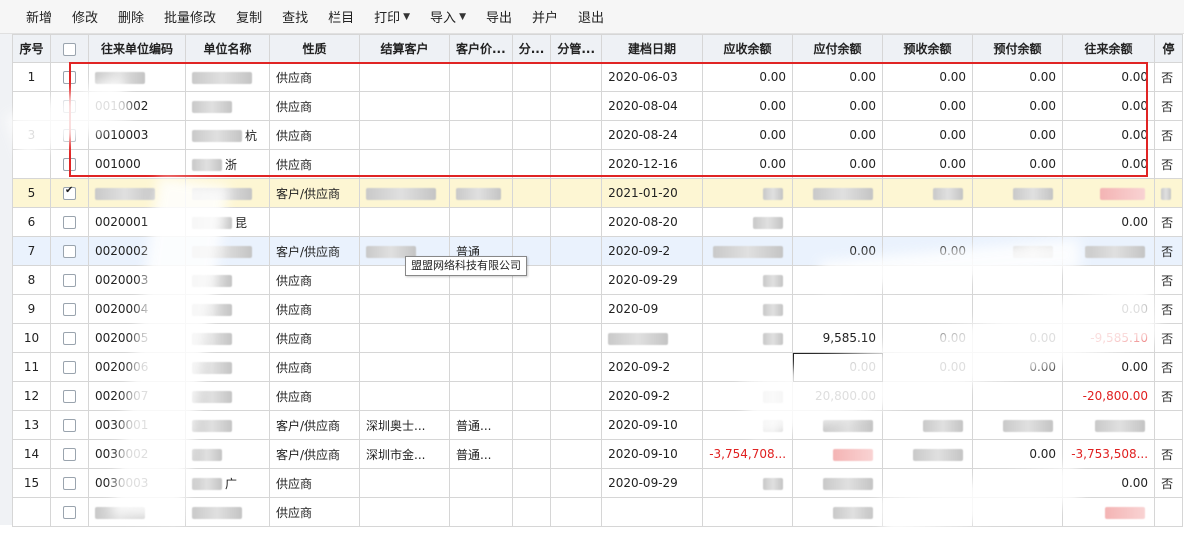  I want to click on toolbar-button-3: 批量修改, so click(190, 16).